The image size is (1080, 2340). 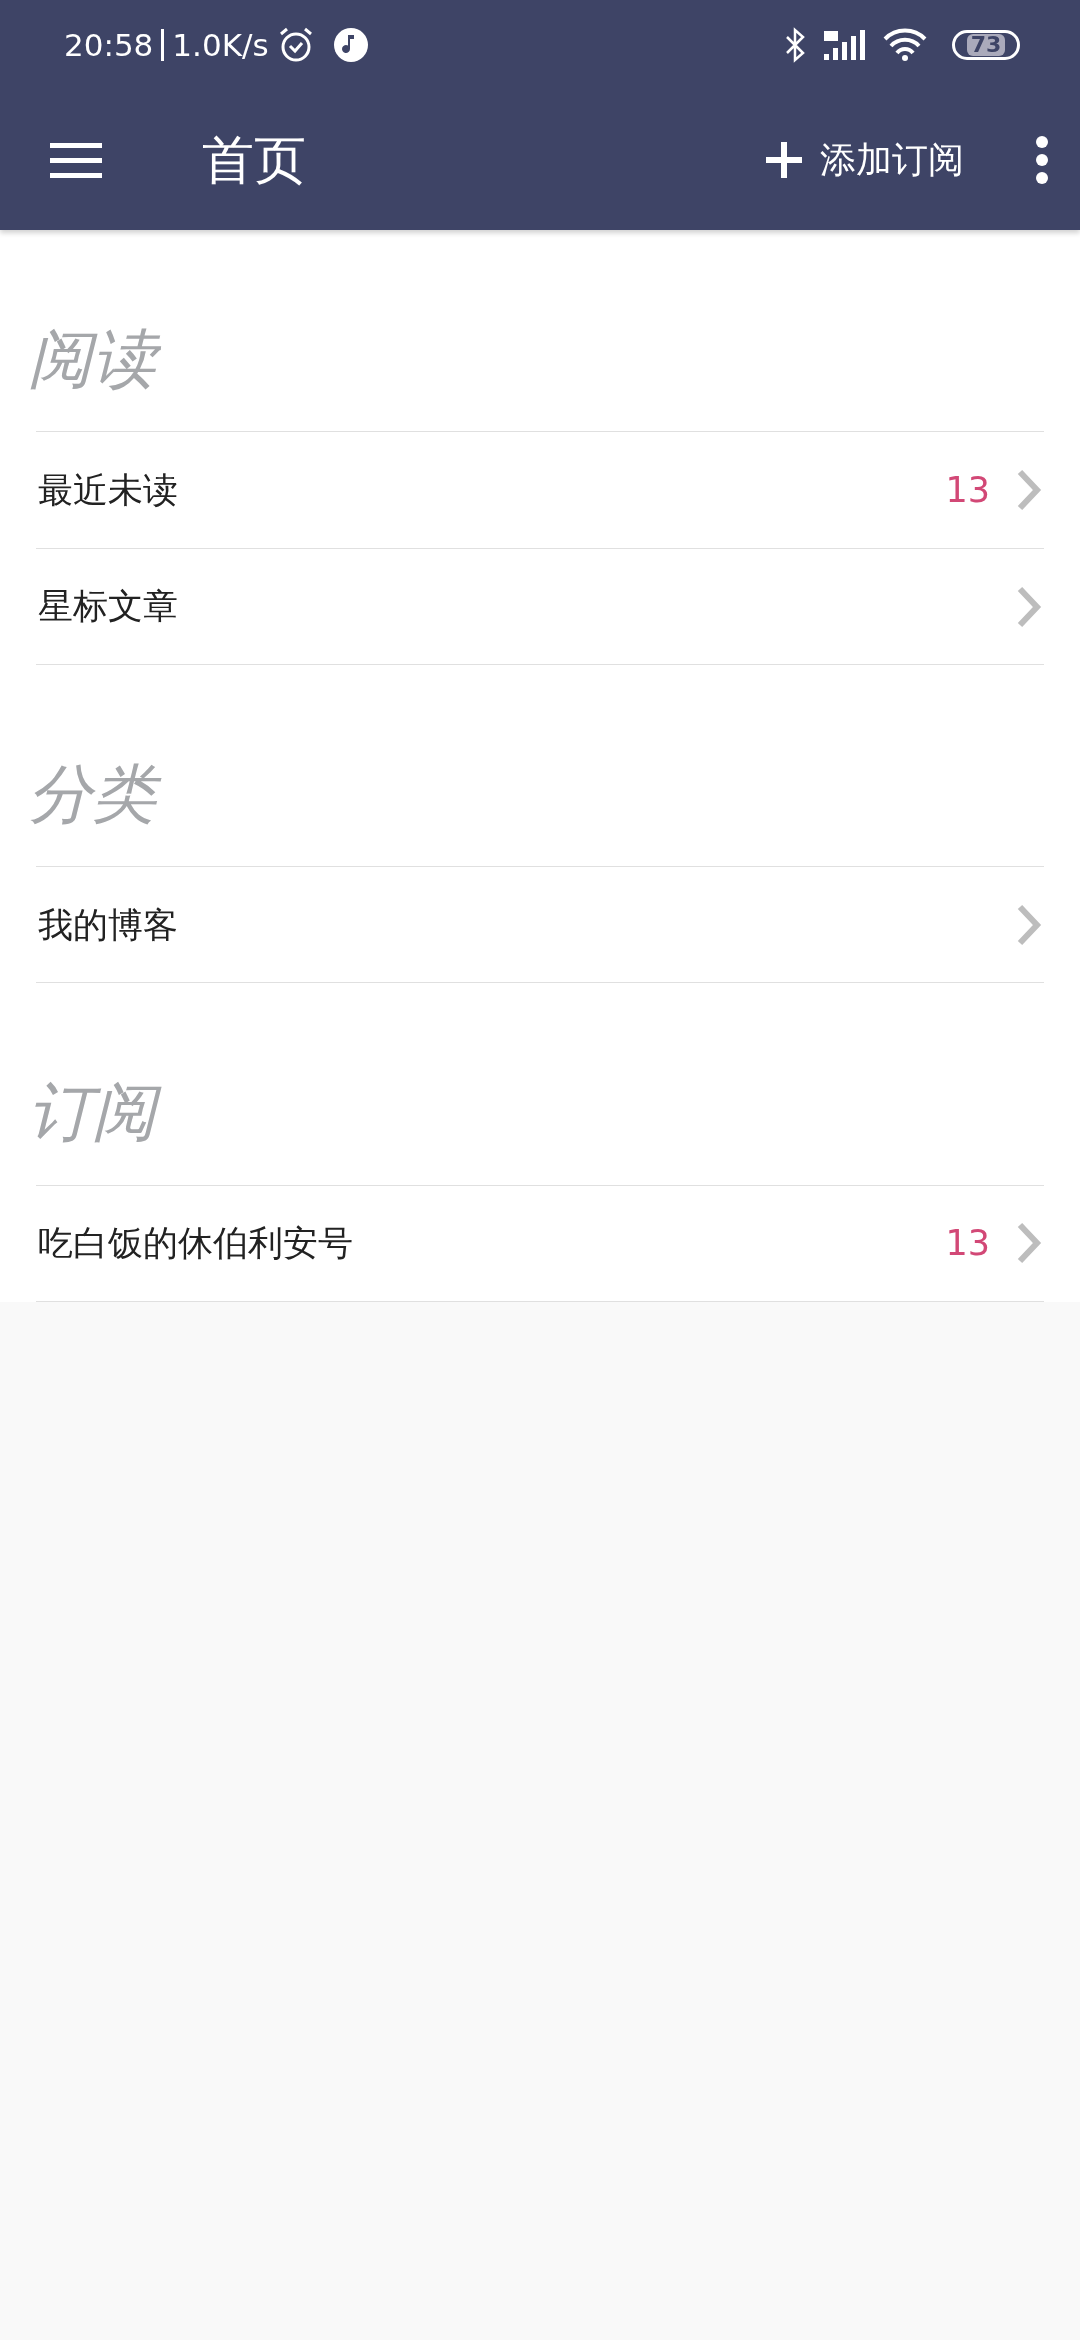 What do you see at coordinates (864, 160) in the screenshot?
I see `add-subscription-button: 添加订阅` at bounding box center [864, 160].